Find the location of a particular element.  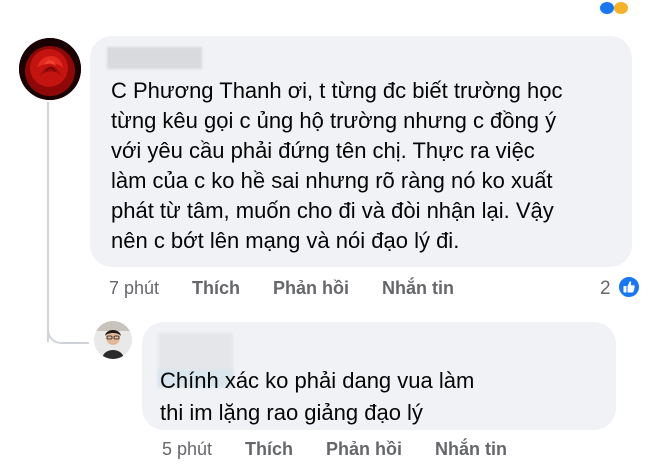

like-icon is located at coordinates (629, 287).